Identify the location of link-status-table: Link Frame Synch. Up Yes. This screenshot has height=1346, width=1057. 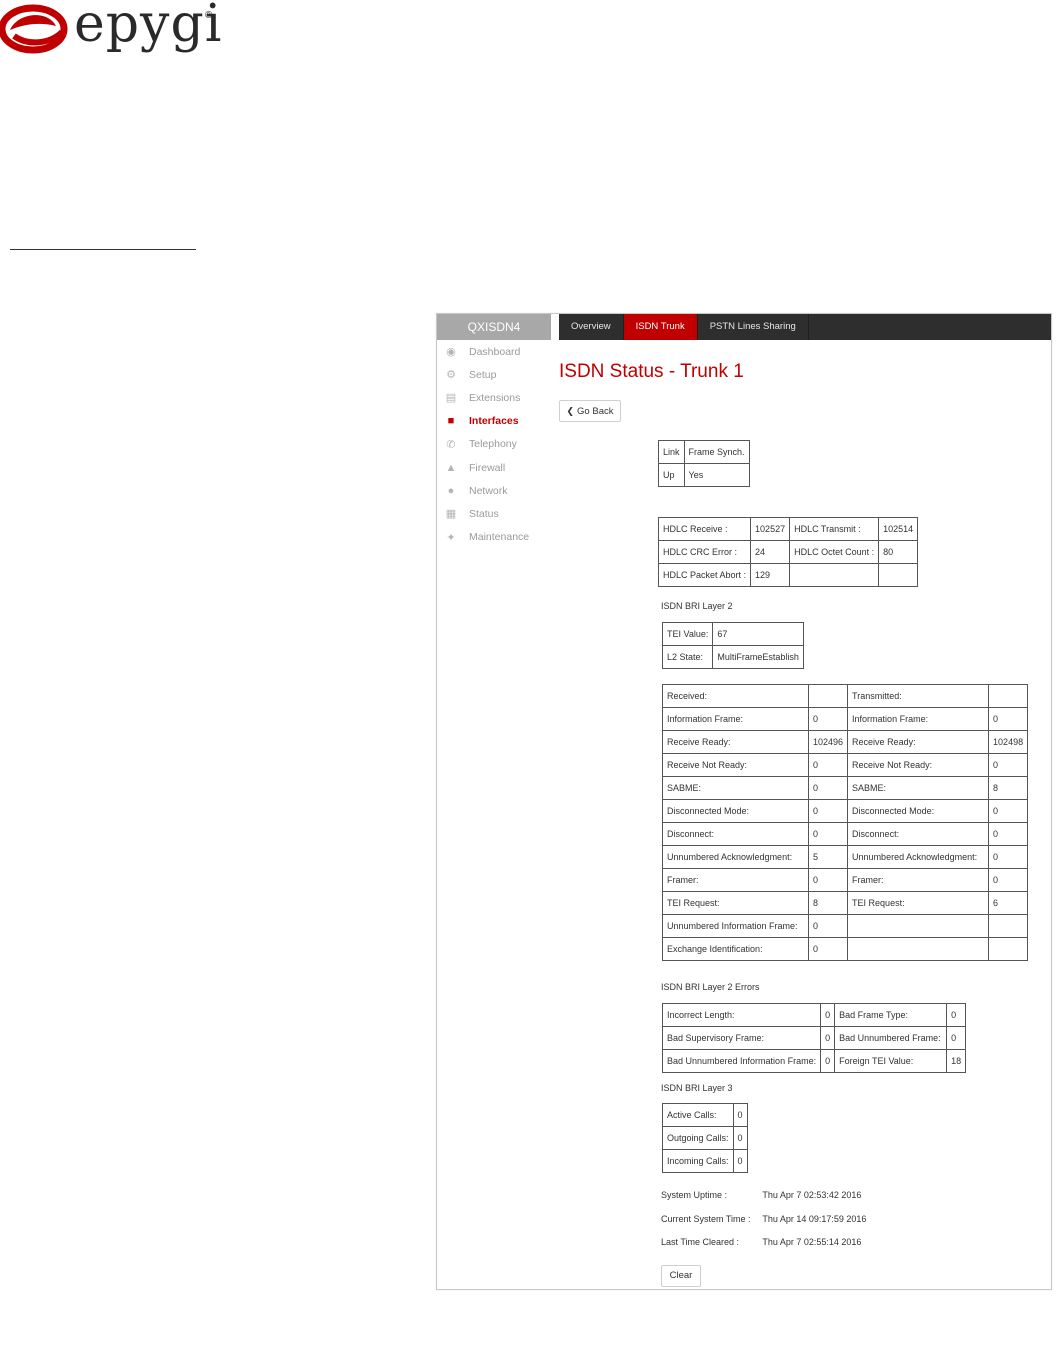
(704, 463).